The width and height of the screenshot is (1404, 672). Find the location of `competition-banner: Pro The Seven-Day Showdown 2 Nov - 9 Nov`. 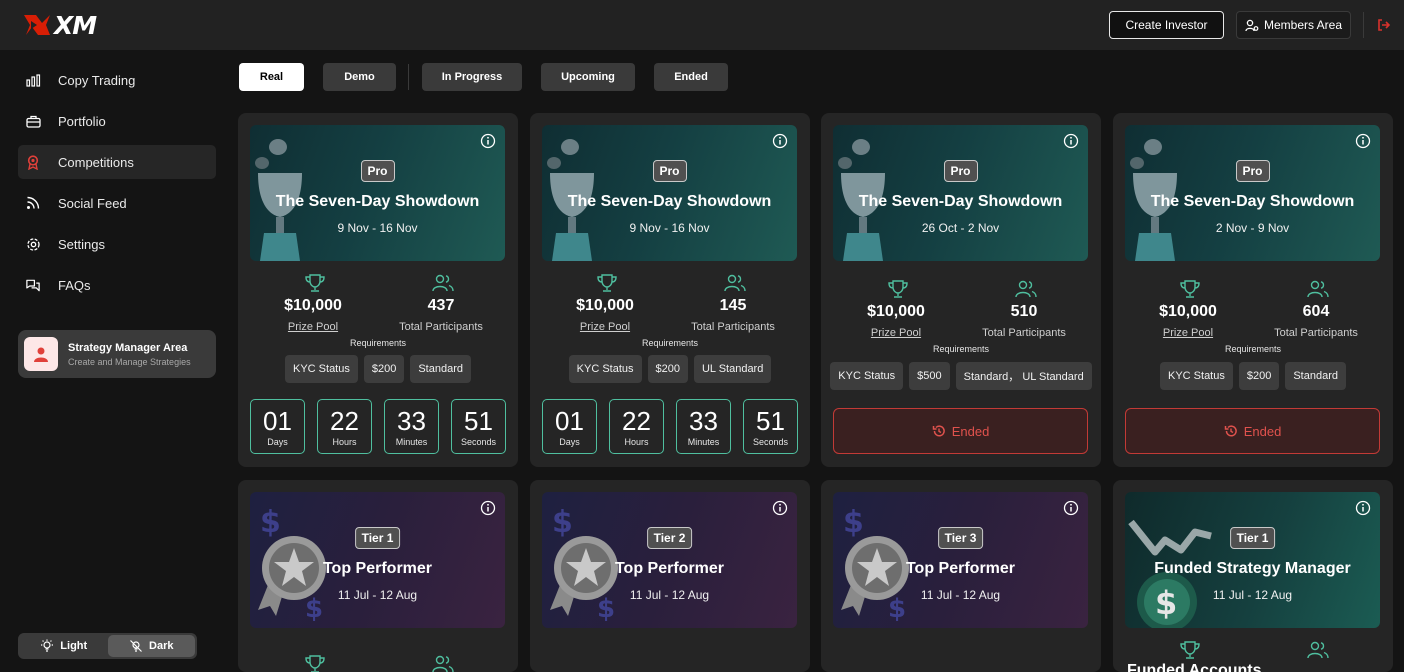

competition-banner: Pro The Seven-Day Showdown 2 Nov - 9 Nov is located at coordinates (1252, 193).